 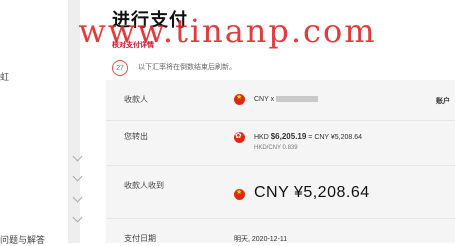 What do you see at coordinates (261, 99) in the screenshot?
I see `payee-currency: CNY` at bounding box center [261, 99].